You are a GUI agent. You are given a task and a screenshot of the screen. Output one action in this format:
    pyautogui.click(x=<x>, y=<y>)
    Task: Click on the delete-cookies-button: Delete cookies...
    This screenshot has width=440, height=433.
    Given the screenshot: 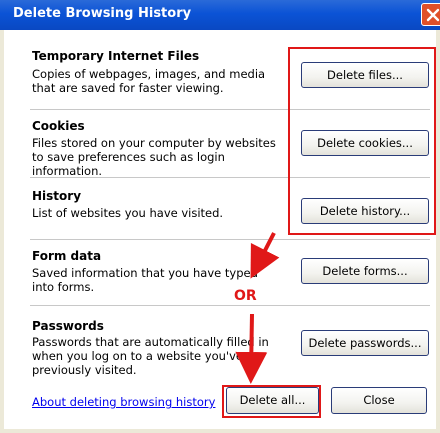 What is the action you would take?
    pyautogui.click(x=365, y=143)
    